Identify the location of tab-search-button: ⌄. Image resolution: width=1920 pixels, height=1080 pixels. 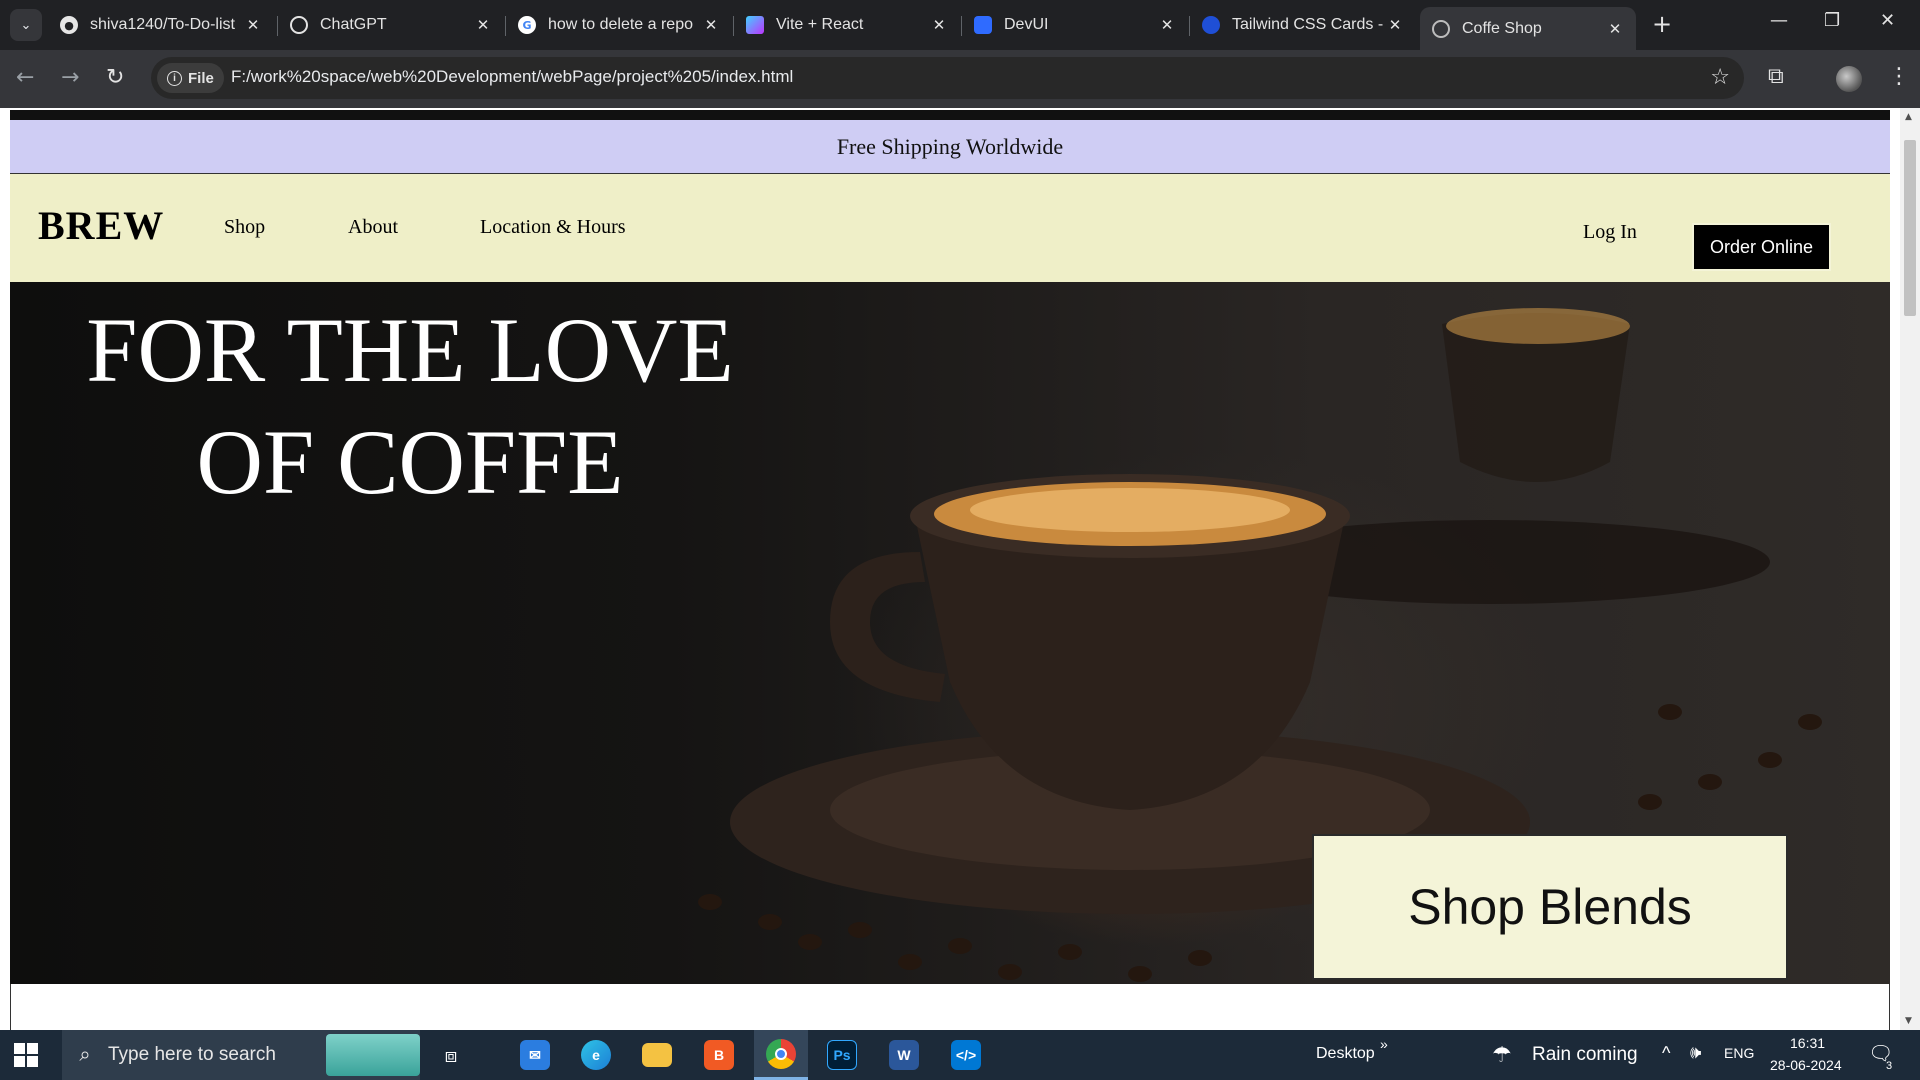
(26, 25).